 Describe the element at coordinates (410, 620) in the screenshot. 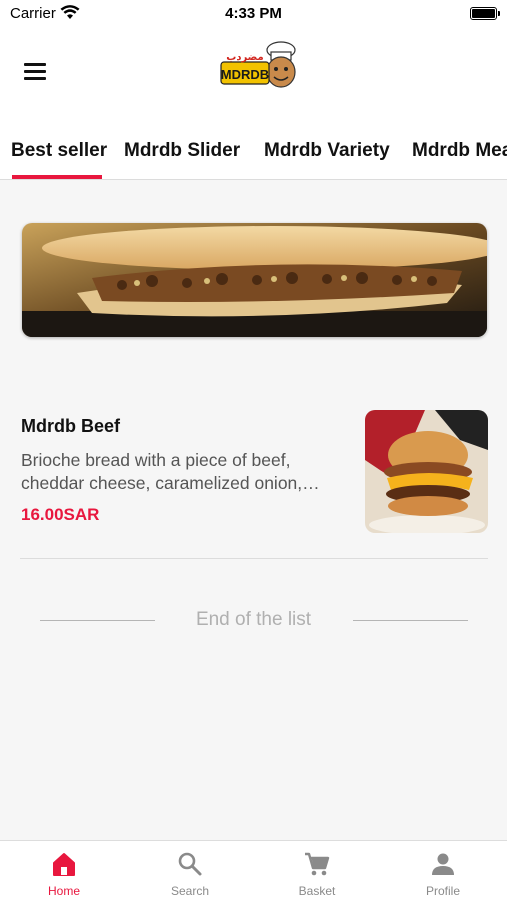

I see `end-divider-right` at that location.